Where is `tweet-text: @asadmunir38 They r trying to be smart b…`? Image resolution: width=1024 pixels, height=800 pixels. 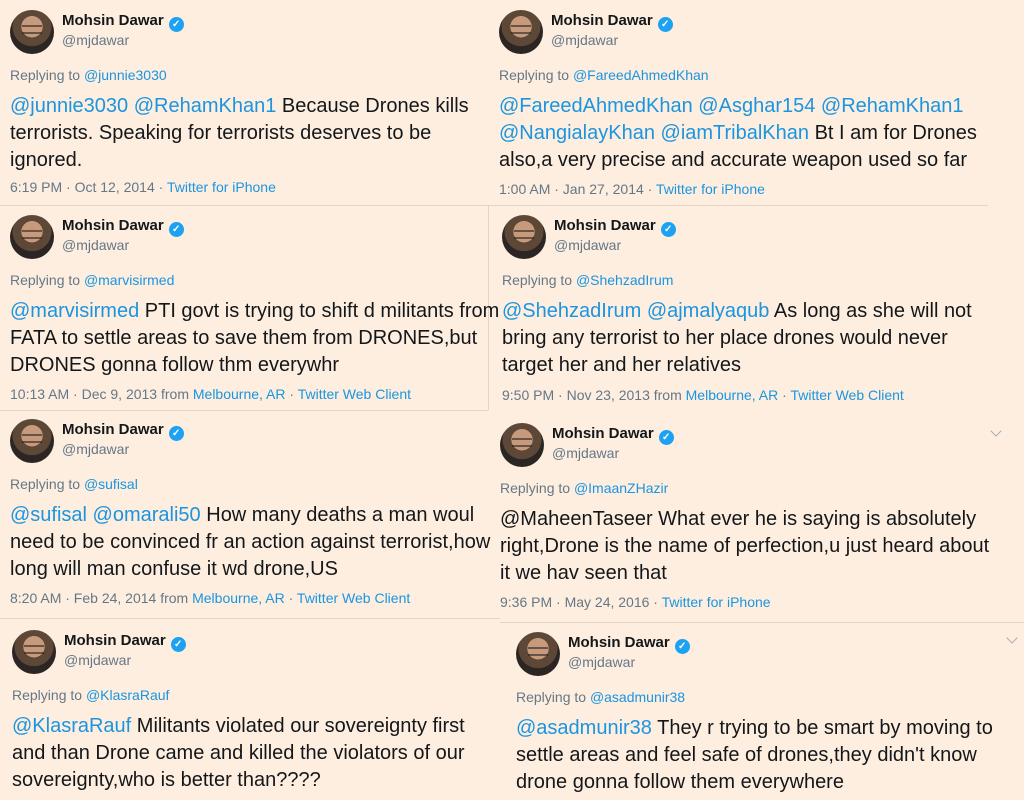
tweet-text: @asadmunir38 They r trying to be smart b… is located at coordinates (754, 755).